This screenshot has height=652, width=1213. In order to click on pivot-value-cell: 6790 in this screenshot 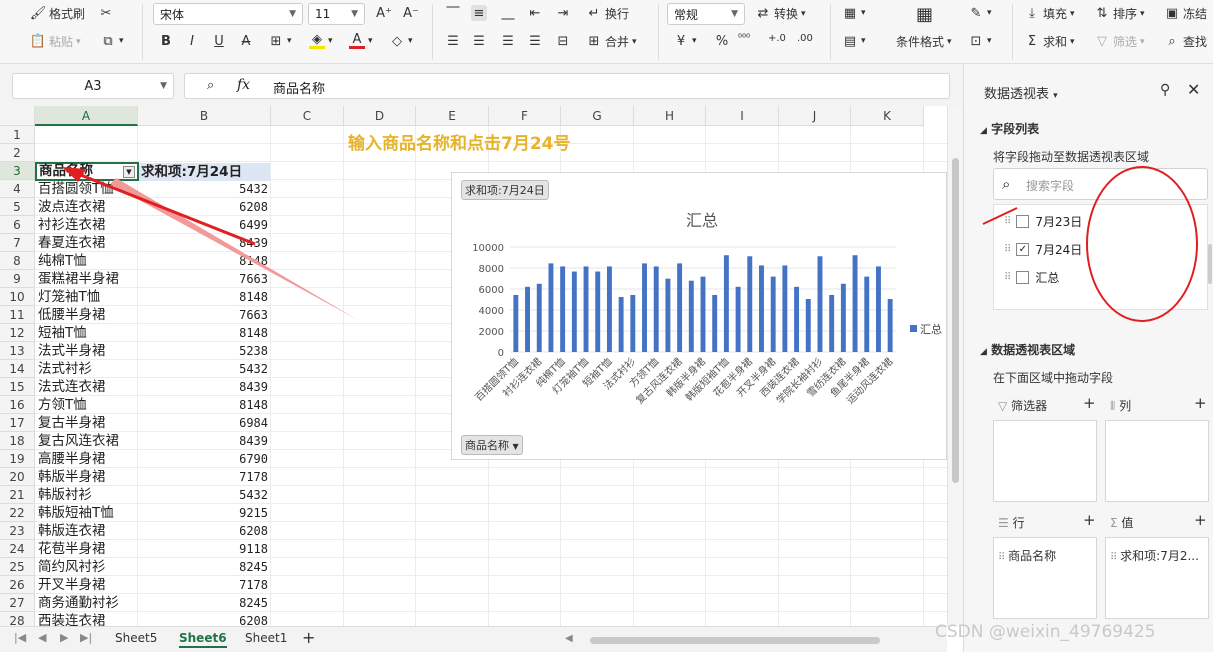, I will do `click(204, 459)`.